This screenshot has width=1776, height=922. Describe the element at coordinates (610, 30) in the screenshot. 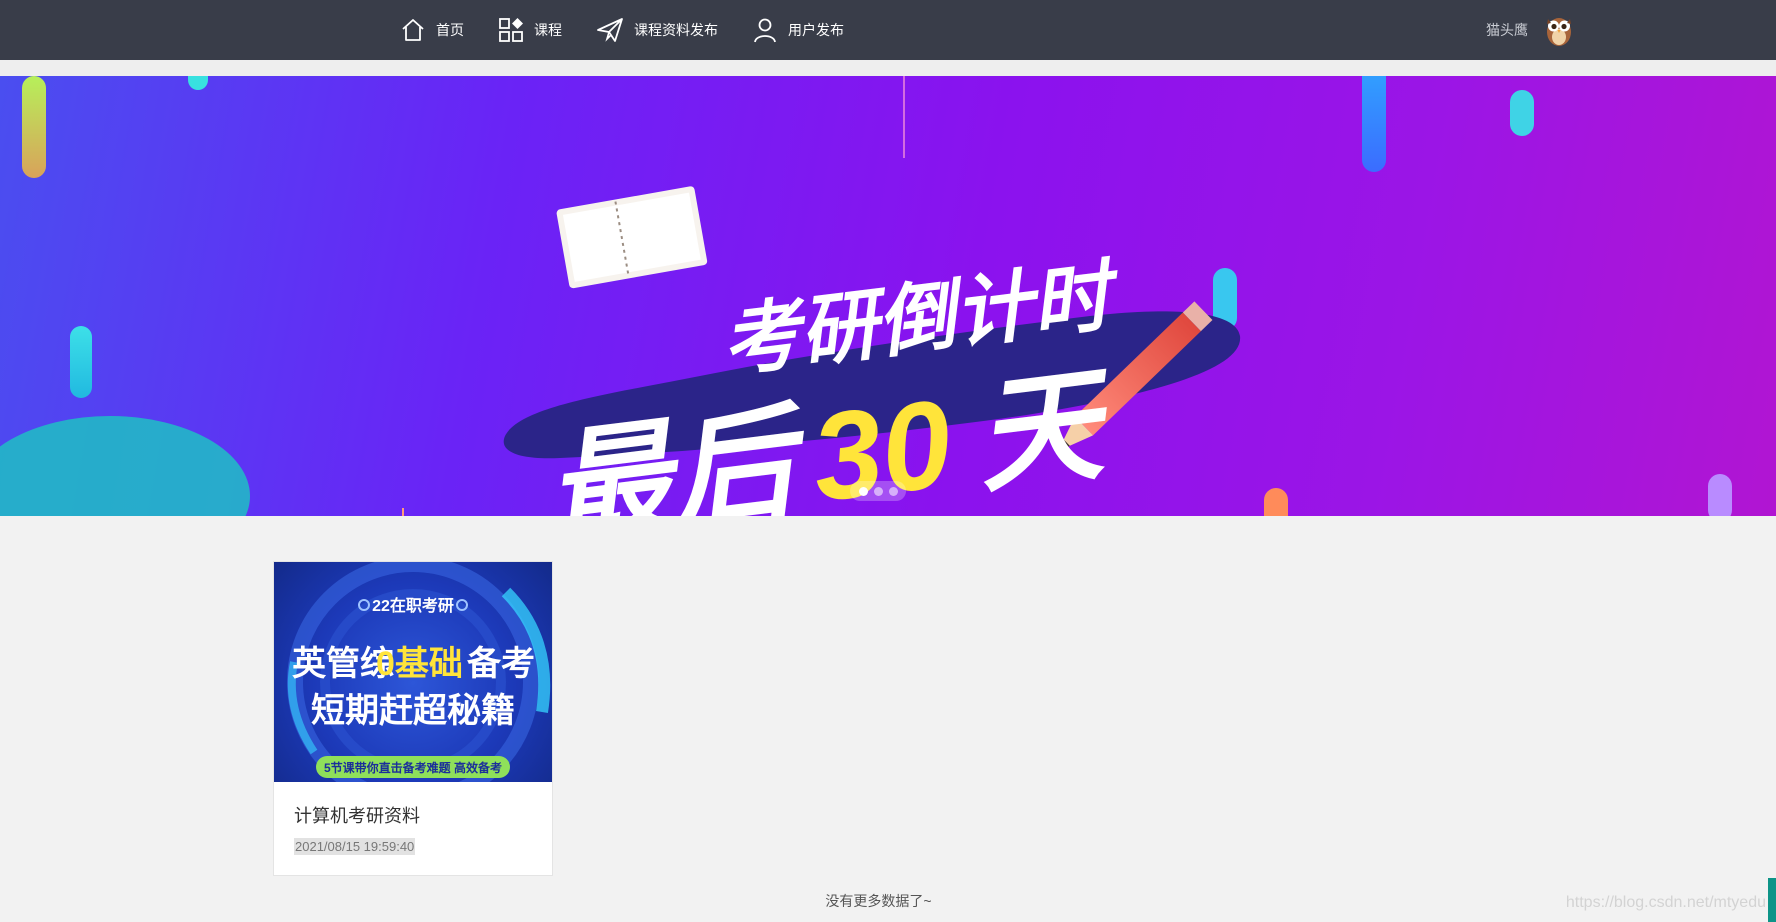

I see `paper-plane-icon` at that location.